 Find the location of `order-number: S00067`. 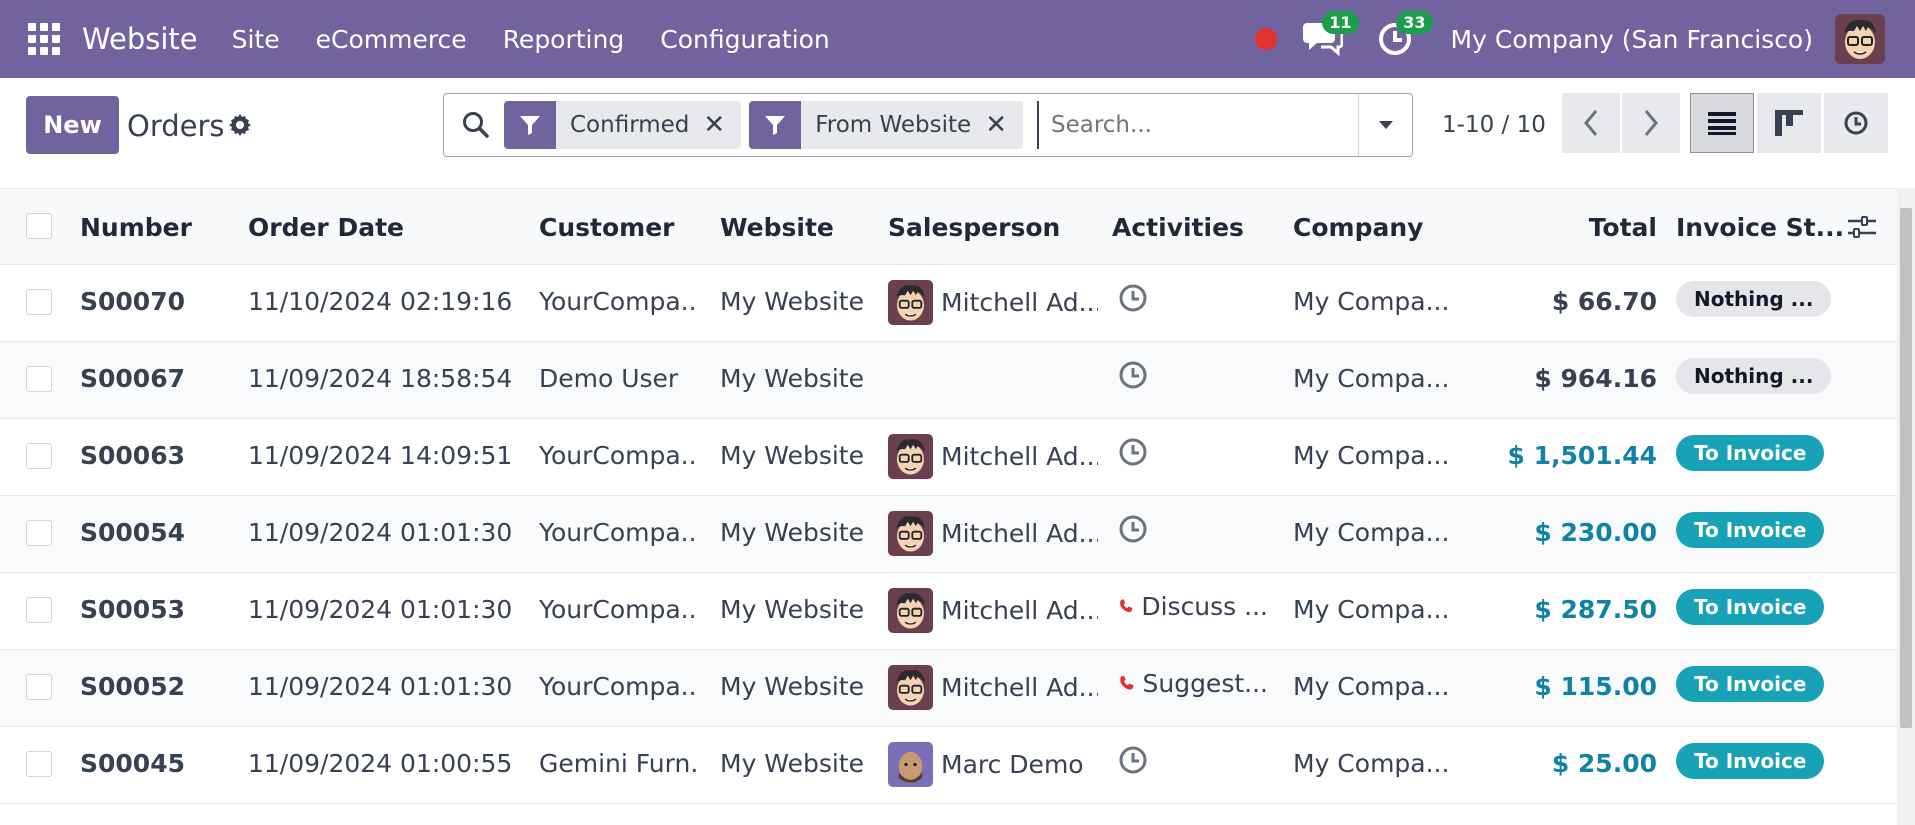

order-number: S00067 is located at coordinates (132, 378).